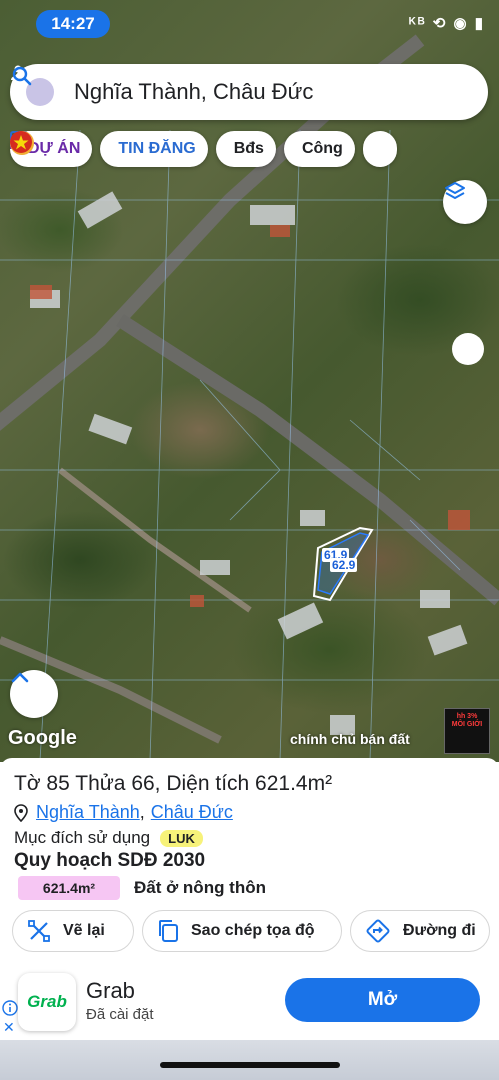 The height and width of the screenshot is (1080, 499). I want to click on purpose-code-badge: LUK, so click(181, 838).